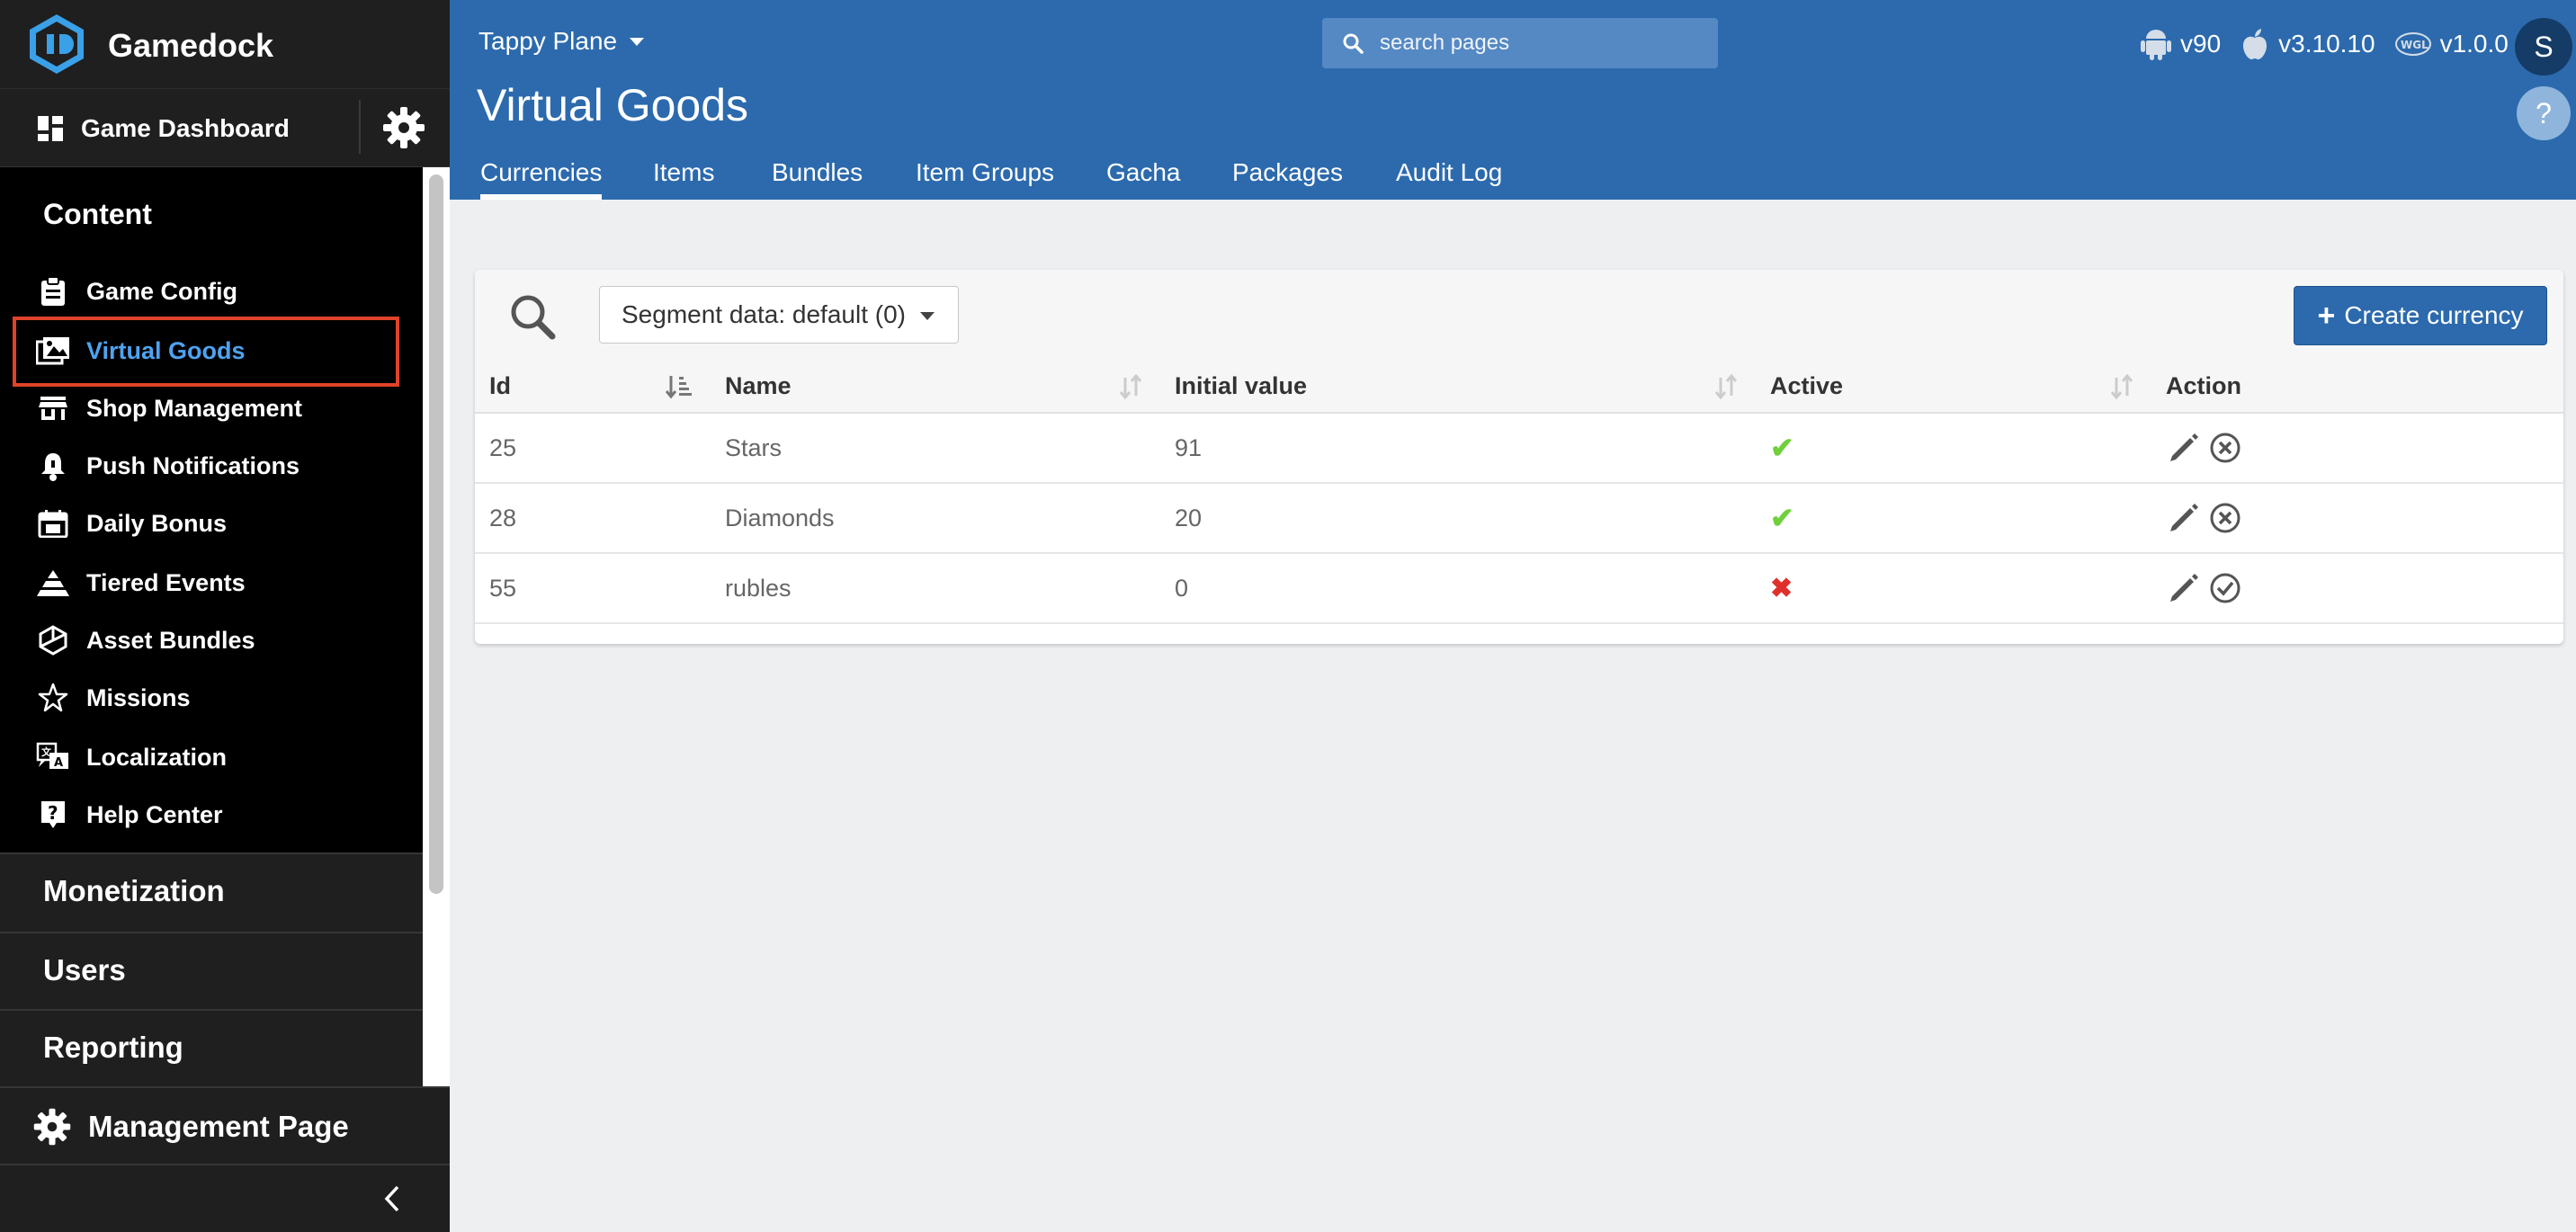 The height and width of the screenshot is (1232, 2576). I want to click on sidebar-section-reporting: Reporting, so click(211, 1048).